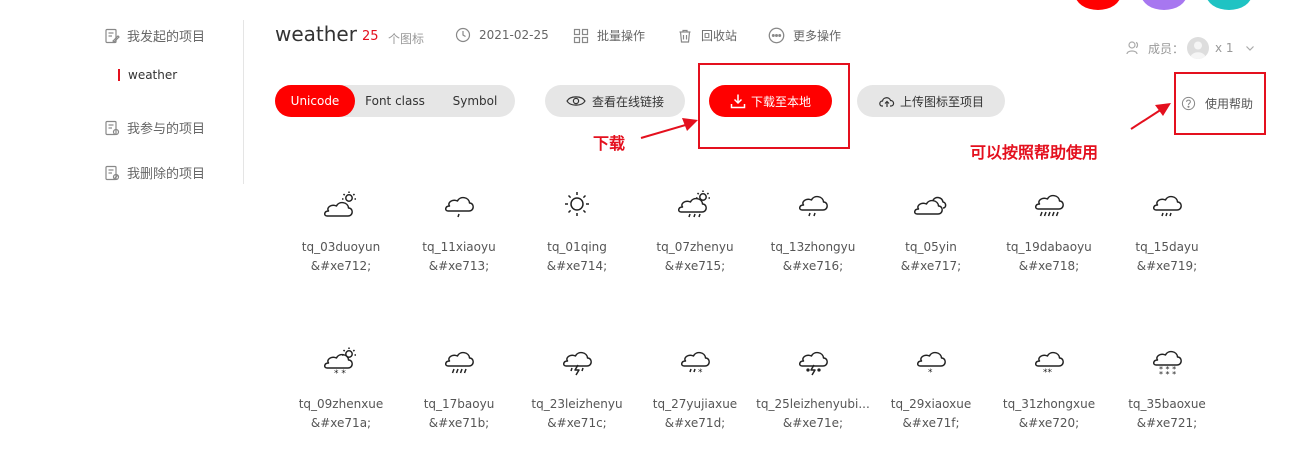 The width and height of the screenshot is (1312, 475). What do you see at coordinates (1049, 229) in the screenshot?
I see `icon-card: tq_19dabaoyu &#xe718;` at bounding box center [1049, 229].